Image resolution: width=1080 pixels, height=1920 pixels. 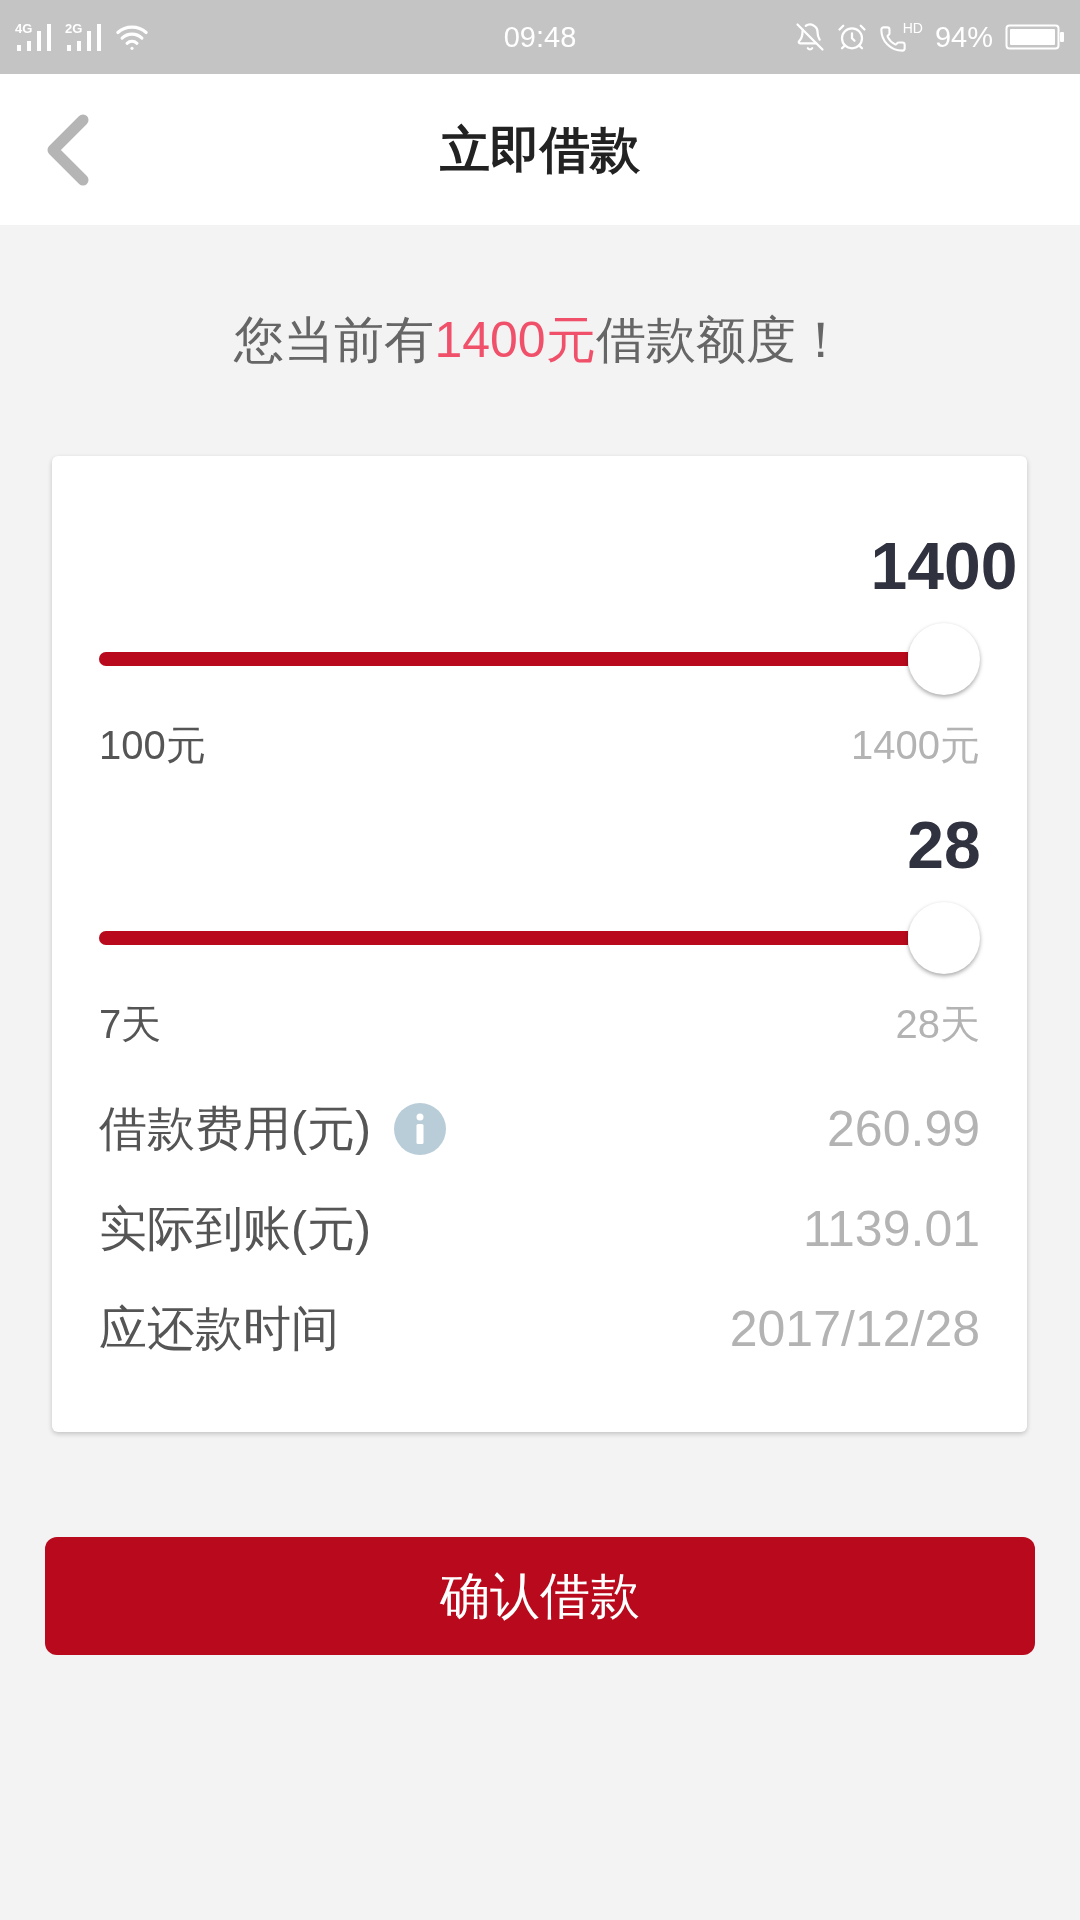 What do you see at coordinates (944, 566) in the screenshot?
I see `slider-value: 1400` at bounding box center [944, 566].